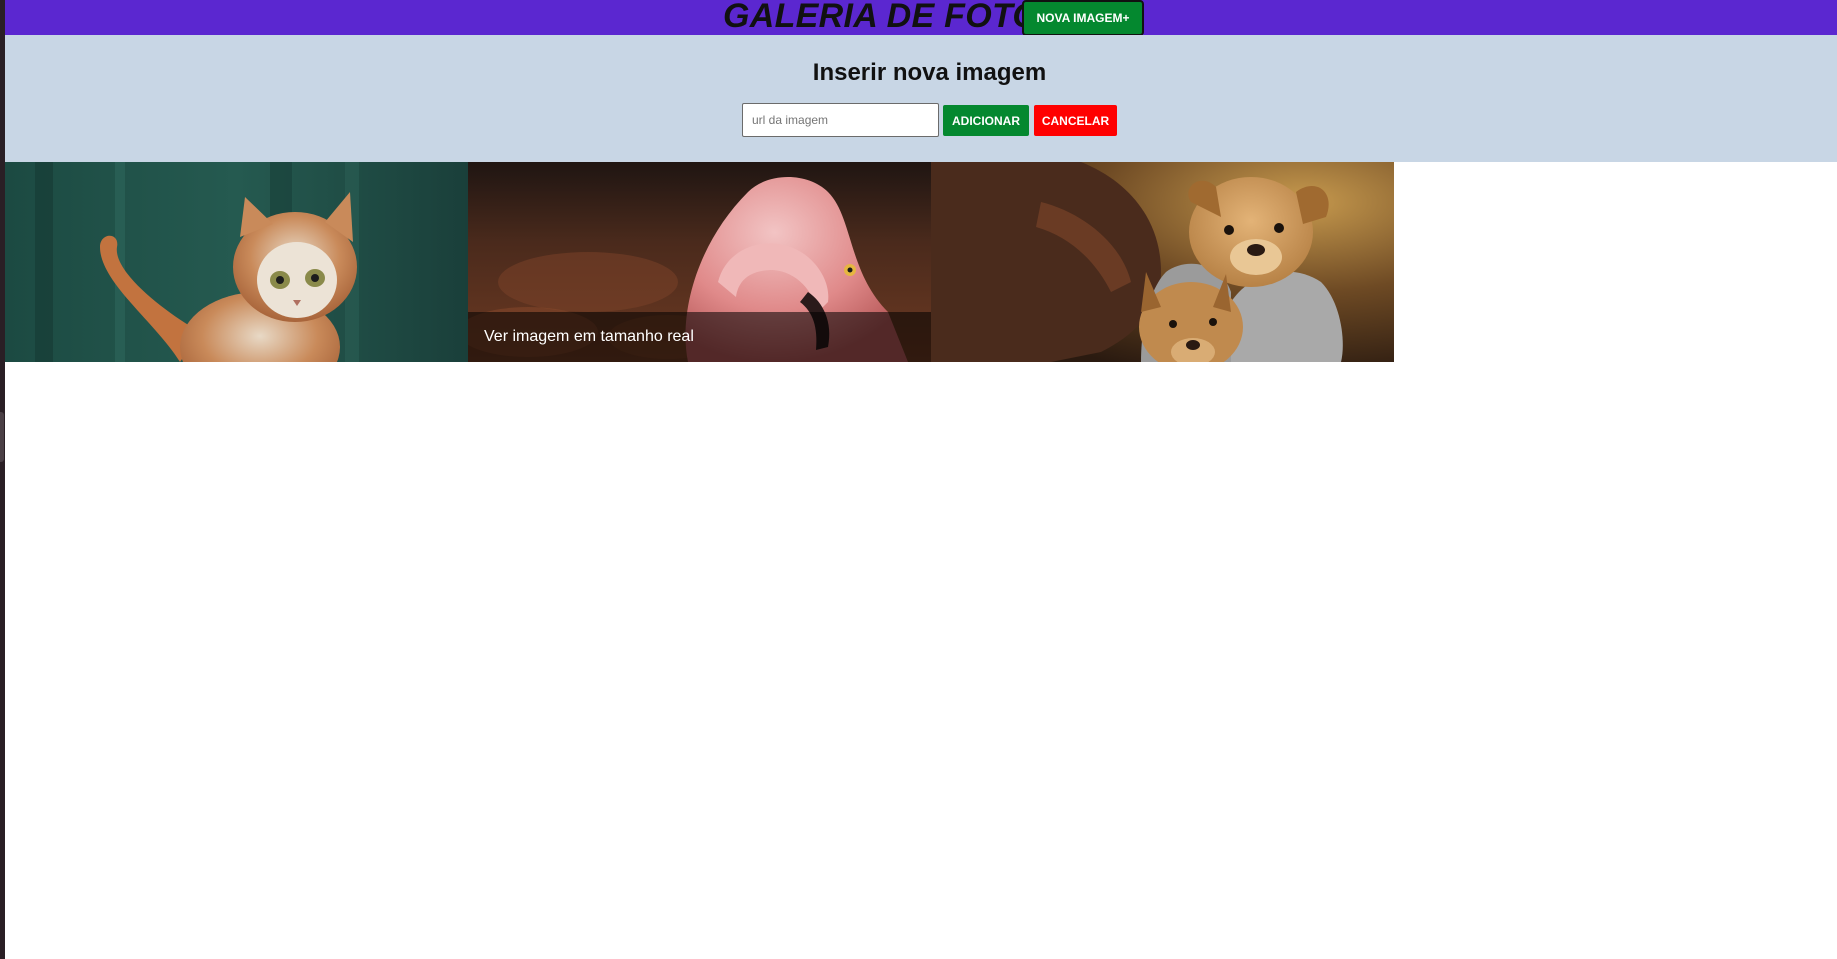  I want to click on gallery-photo-puppies, so click(1162, 262).